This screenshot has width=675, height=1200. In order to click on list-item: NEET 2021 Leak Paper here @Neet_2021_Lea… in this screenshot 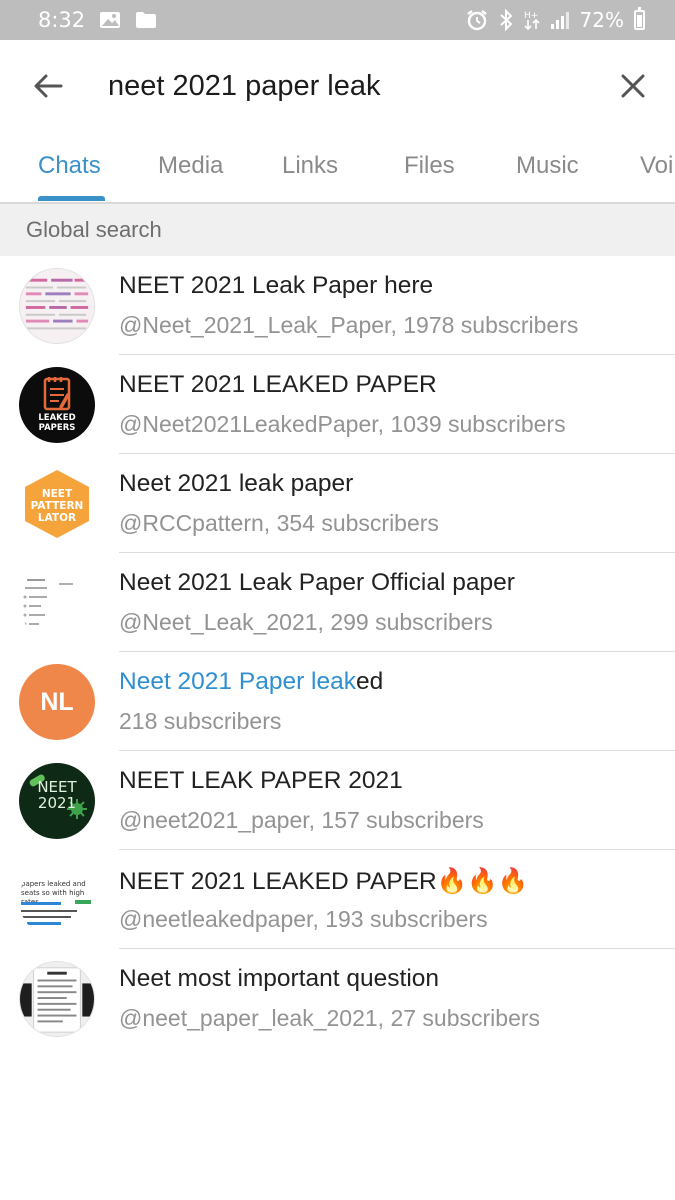, I will do `click(337, 305)`.